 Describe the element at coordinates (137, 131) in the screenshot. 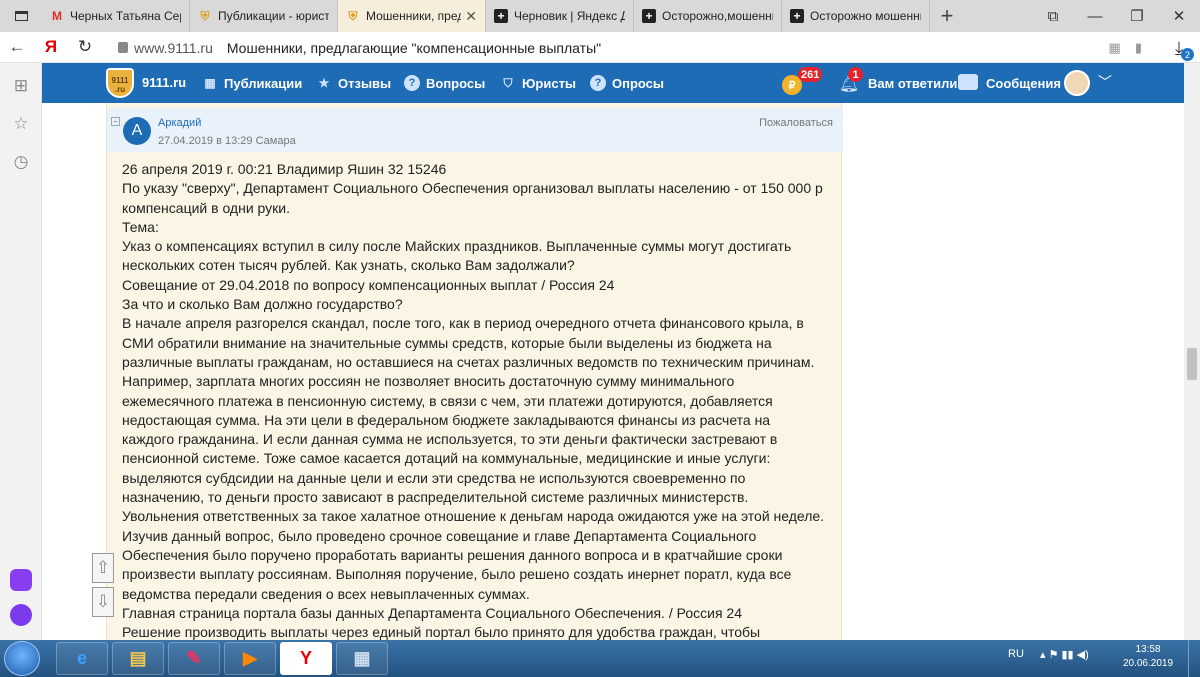

I see `author-avatar: А` at that location.